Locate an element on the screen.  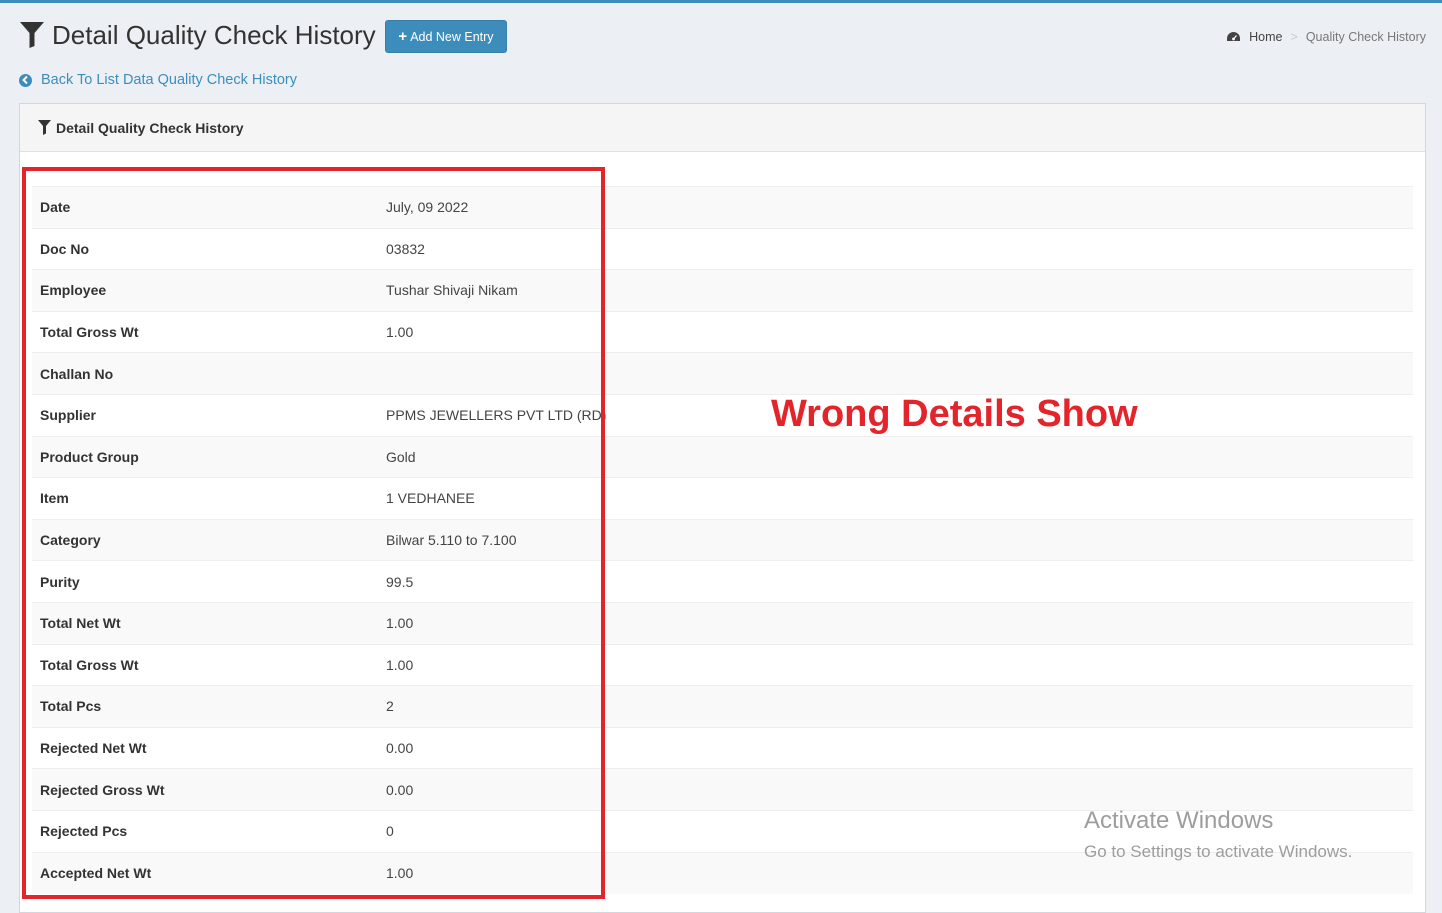
detail-value: 2 is located at coordinates (895, 706).